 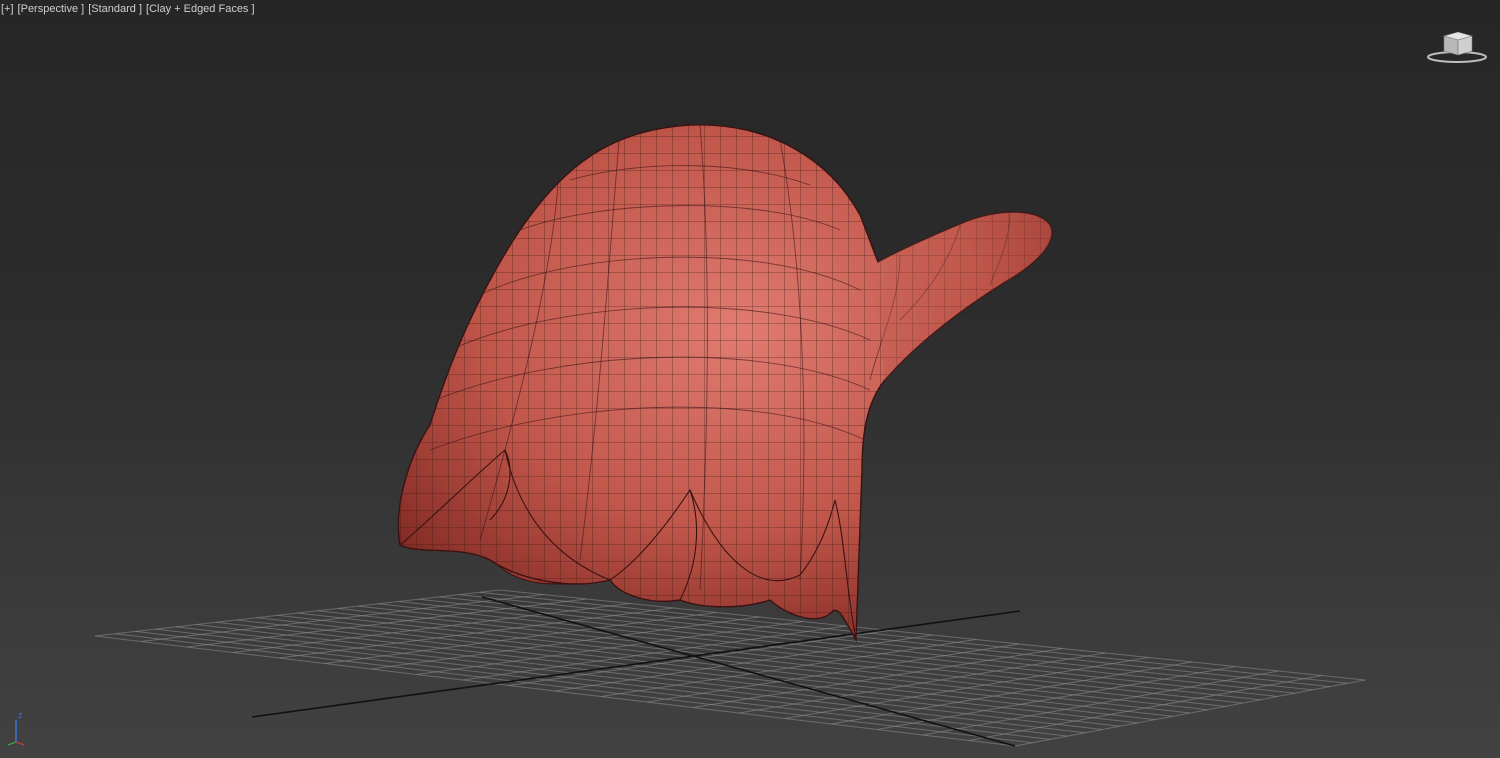 What do you see at coordinates (16, 728) in the screenshot?
I see `axis-tripod-icon: z` at bounding box center [16, 728].